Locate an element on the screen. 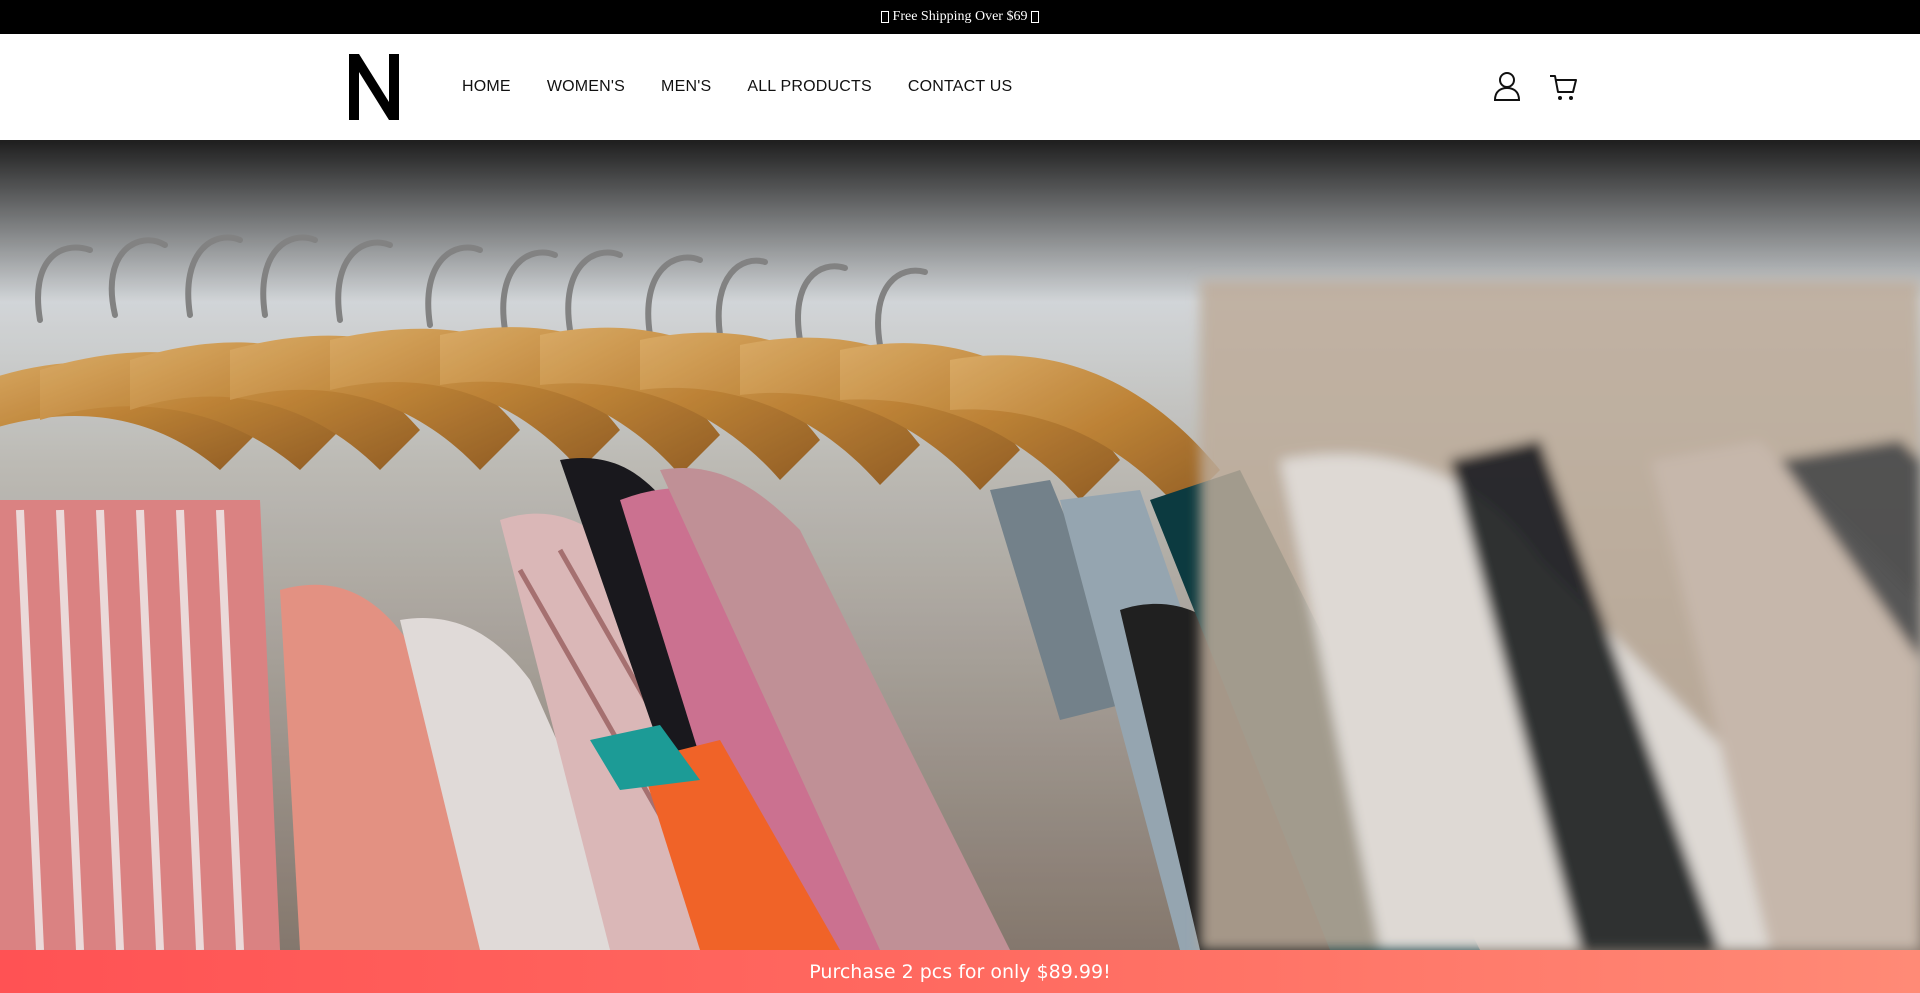 This screenshot has height=993, width=1920. announcement-text: Free Shipping Over $69 is located at coordinates (960, 16).